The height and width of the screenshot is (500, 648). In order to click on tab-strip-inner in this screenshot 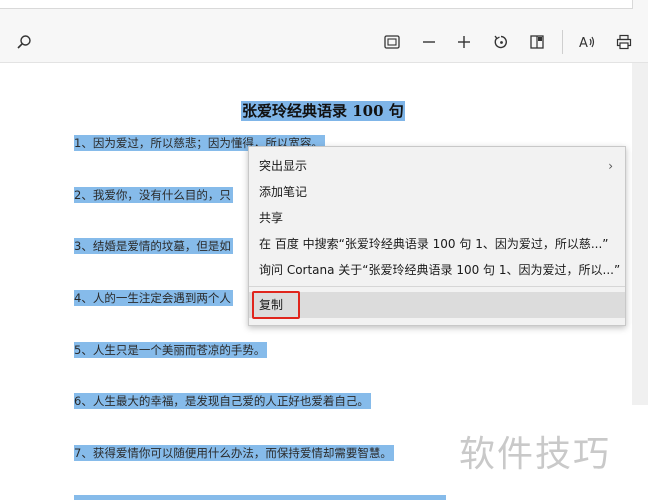, I will do `click(316, 4)`.